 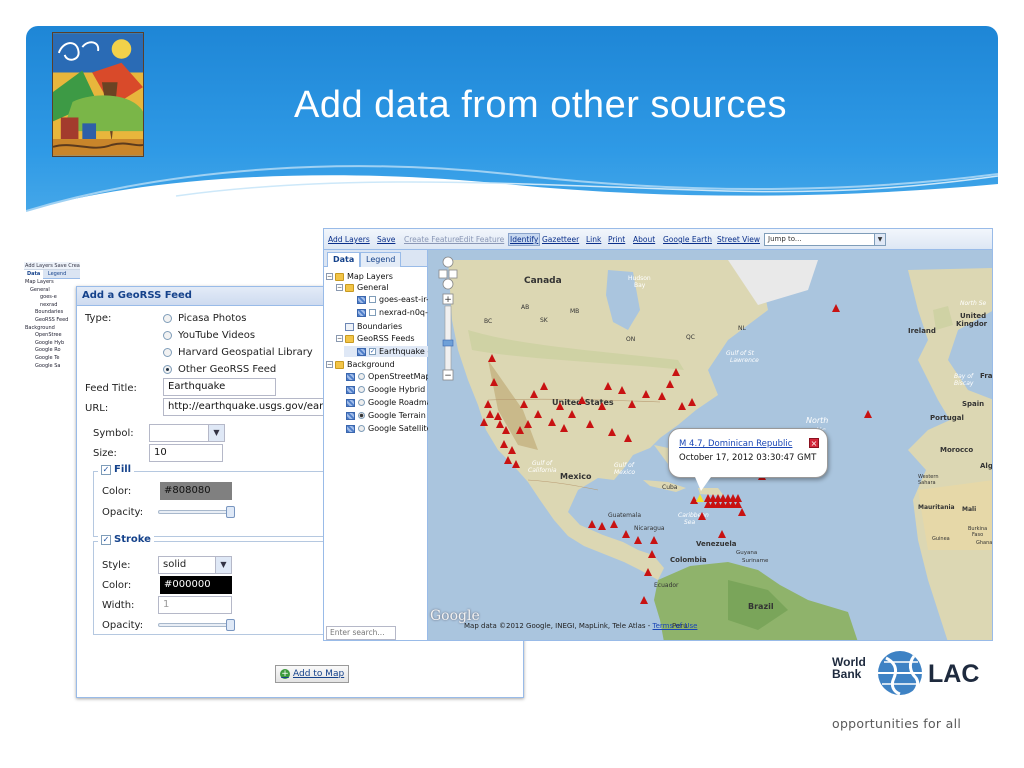 I want to click on zoom-control: + −, so click(x=450, y=319).